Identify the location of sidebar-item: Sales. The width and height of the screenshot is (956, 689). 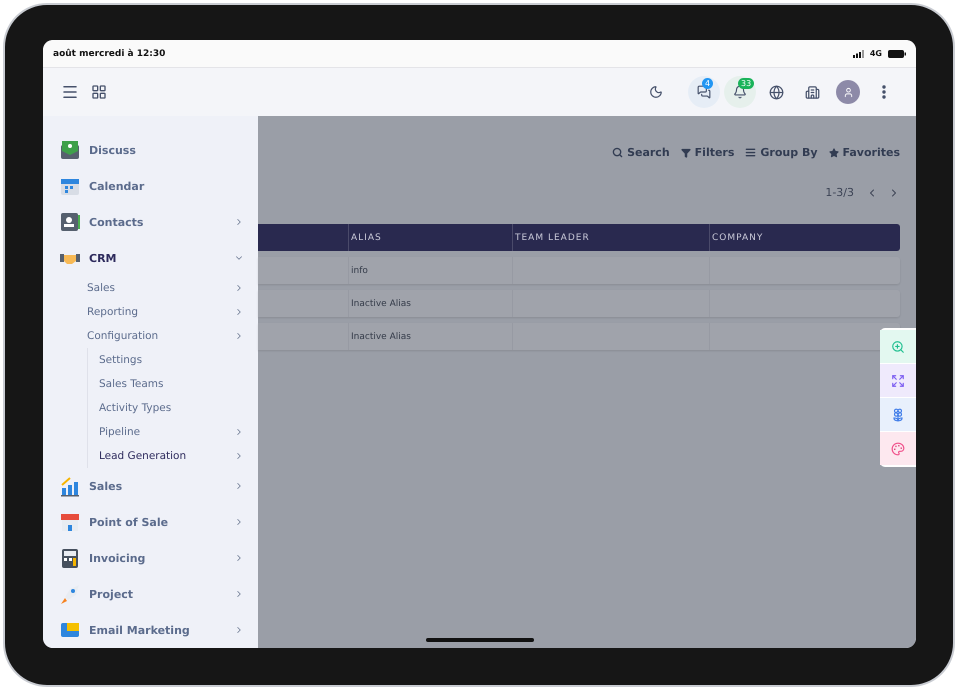
(150, 486).